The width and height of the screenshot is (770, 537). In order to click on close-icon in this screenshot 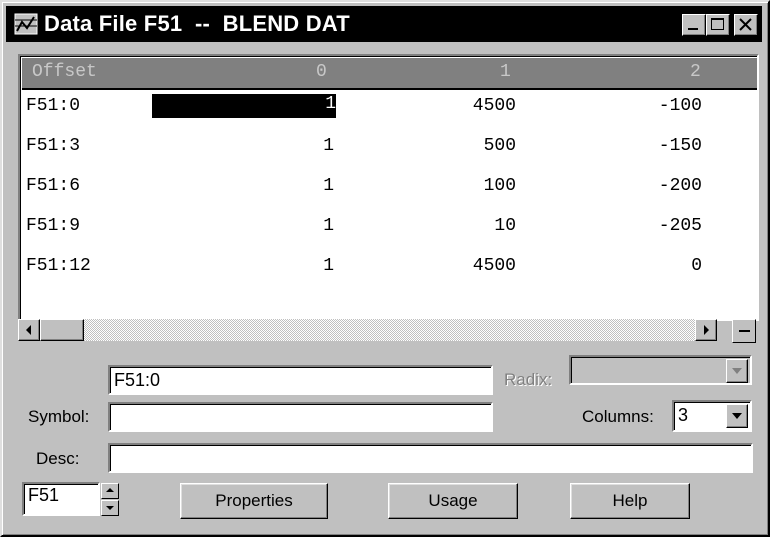, I will do `click(745, 24)`.